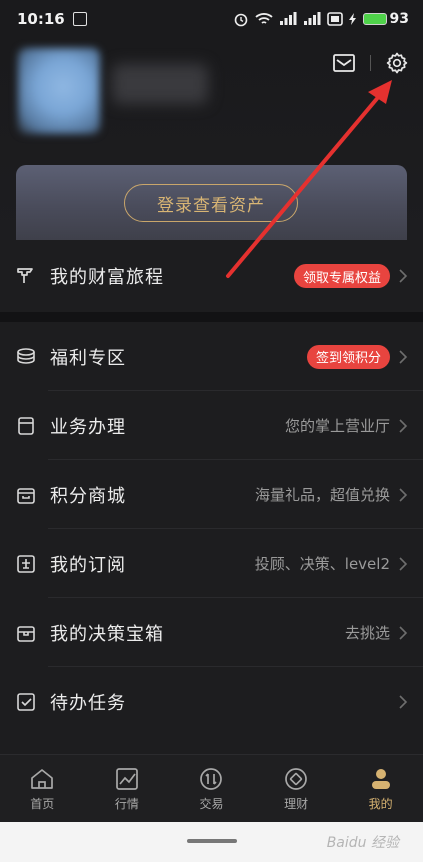  What do you see at coordinates (79, 19) in the screenshot?
I see `notification-icon` at bounding box center [79, 19].